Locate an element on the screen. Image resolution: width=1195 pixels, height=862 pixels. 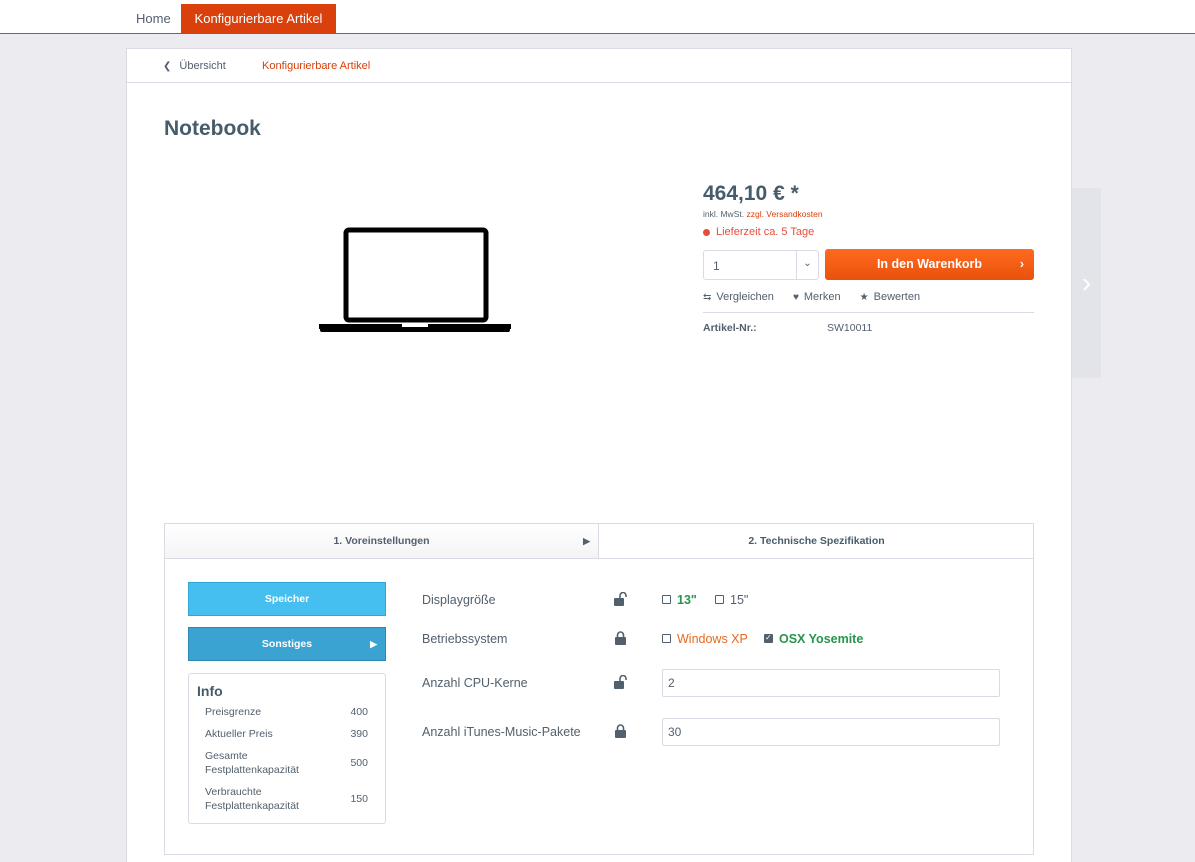
article-number-label: Artikel-Nr.: is located at coordinates (730, 328).